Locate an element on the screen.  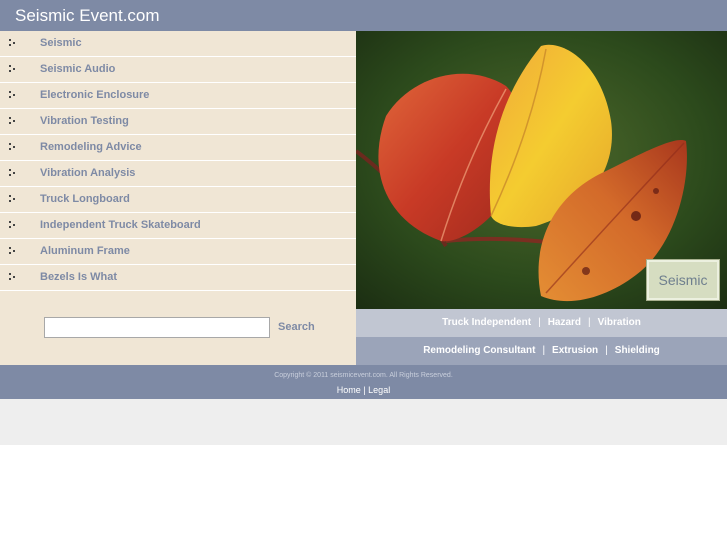
nav-item-label: Vibration Testing is located at coordinates (84, 121).